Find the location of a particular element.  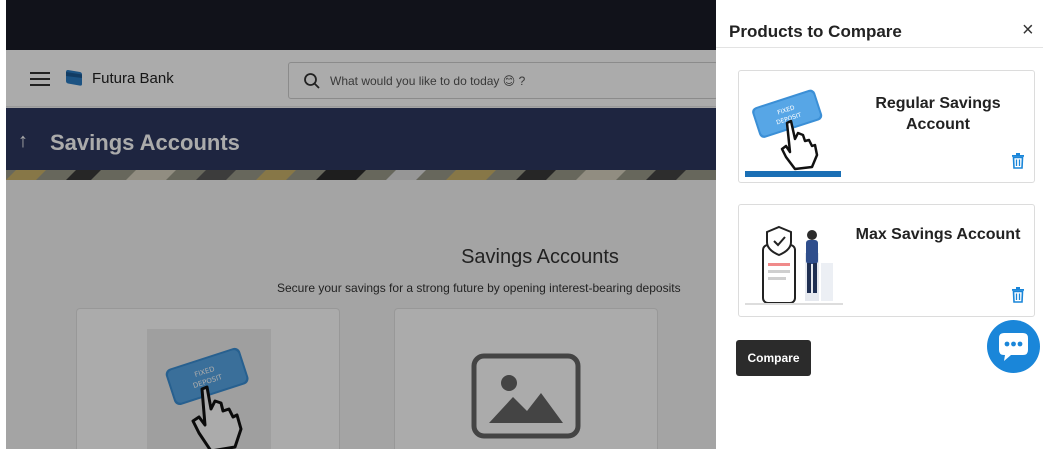

chat-bubble-icon is located at coordinates (1013, 347).